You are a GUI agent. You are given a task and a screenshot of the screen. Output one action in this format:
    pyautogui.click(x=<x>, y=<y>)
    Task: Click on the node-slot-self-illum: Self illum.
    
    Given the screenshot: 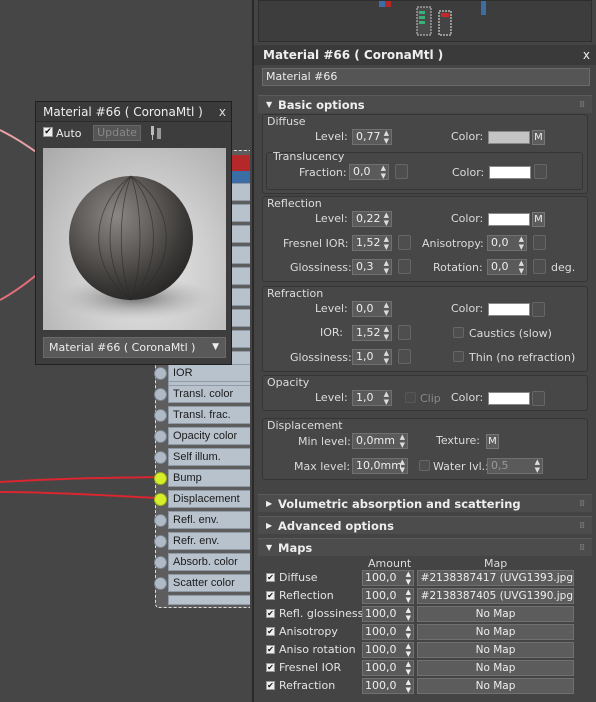 What is the action you would take?
    pyautogui.click(x=209, y=457)
    